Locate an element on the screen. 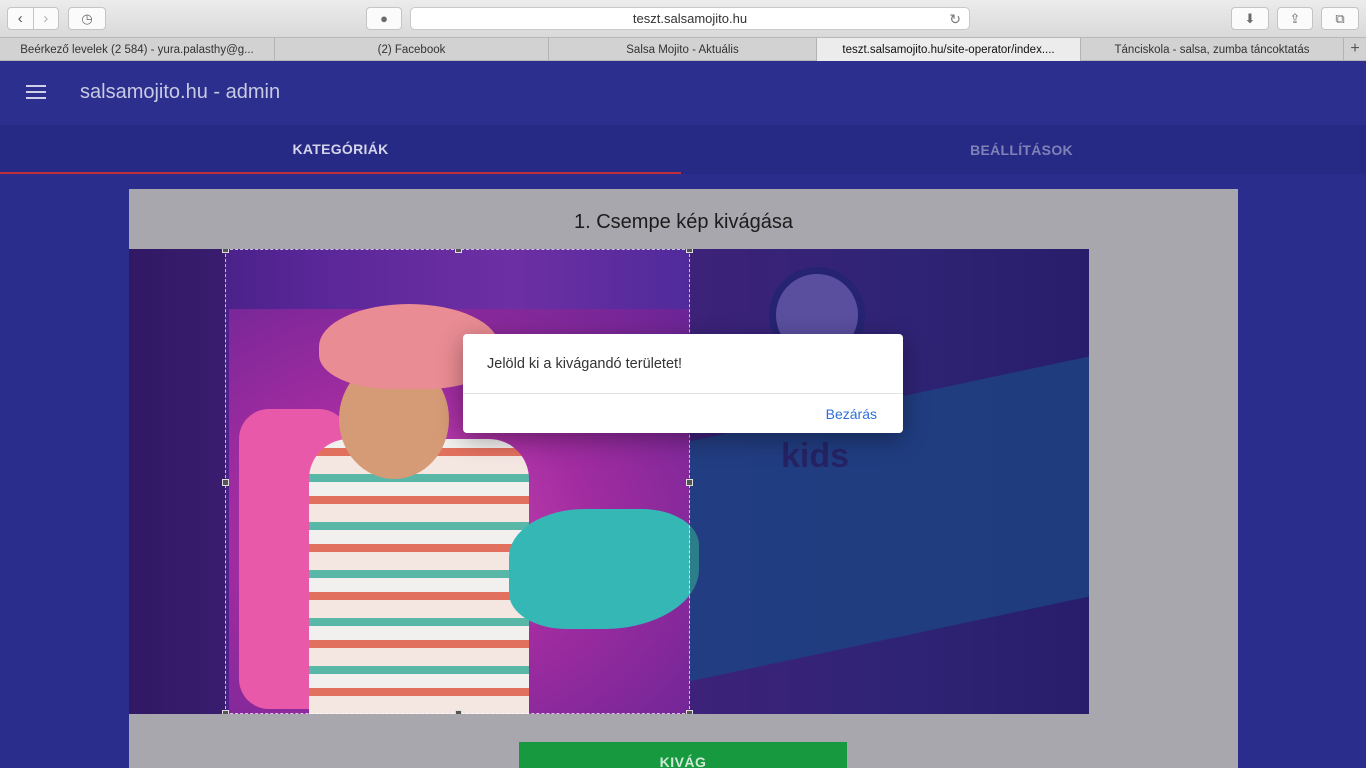 This screenshot has width=1366, height=768. nav-tabs: KATEGÓRIÁK BEÁLLÍTÁSOK is located at coordinates (683, 149).